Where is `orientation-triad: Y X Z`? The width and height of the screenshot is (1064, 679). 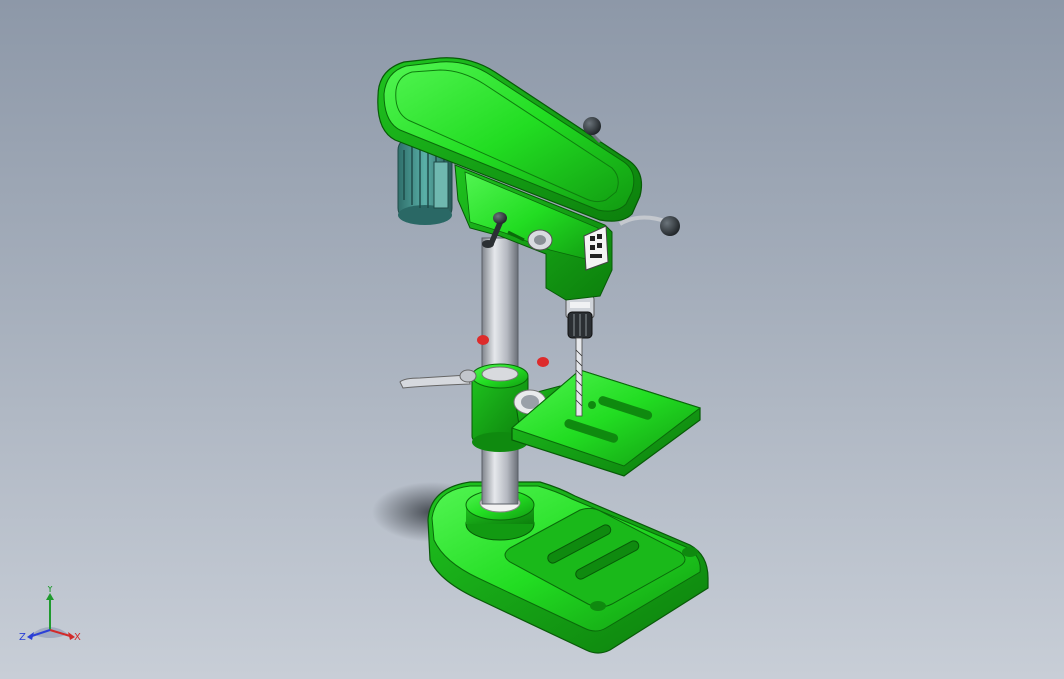 orientation-triad: Y X Z is located at coordinates (50, 614).